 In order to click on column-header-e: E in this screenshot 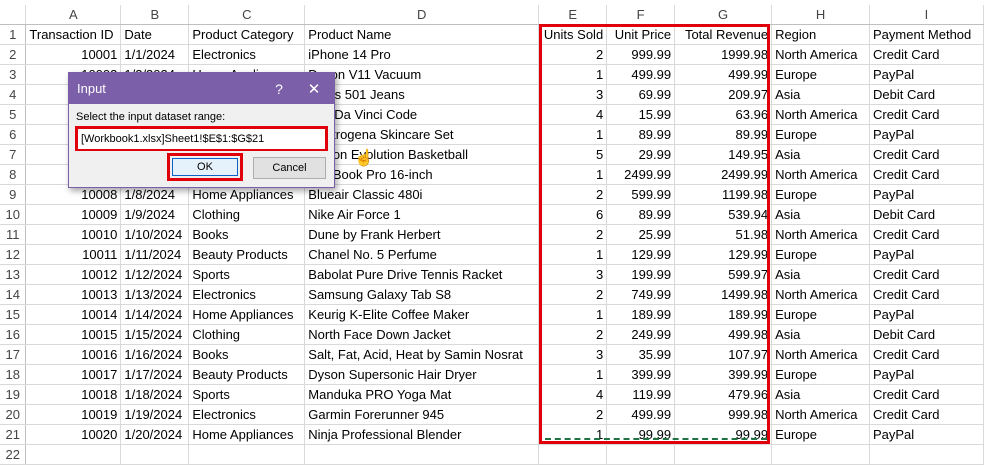, I will do `click(573, 15)`.